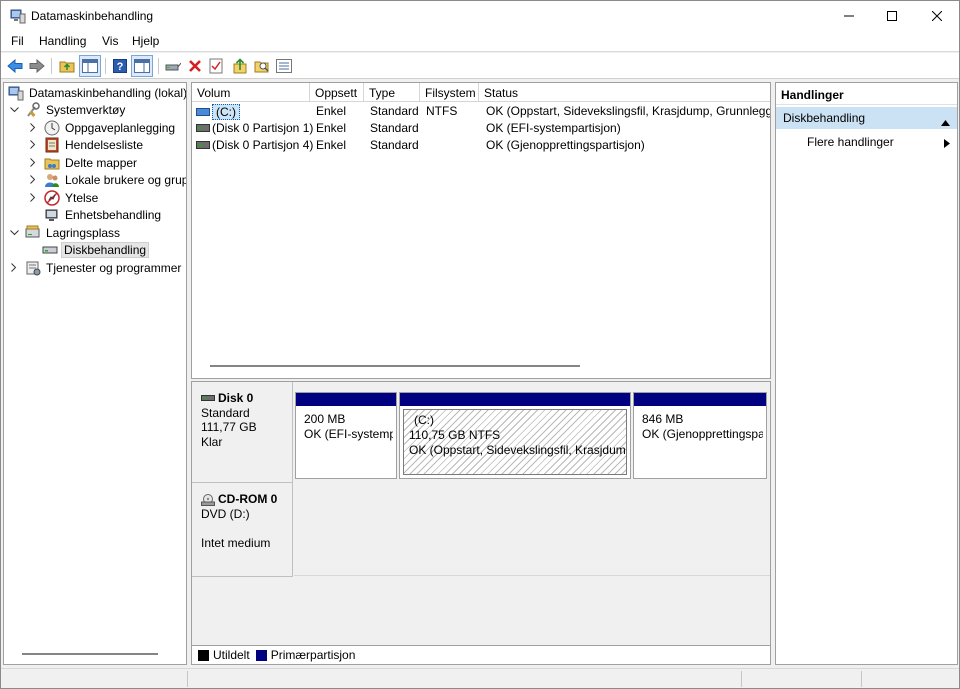  I want to click on menu-action: Handling, so click(62, 41).